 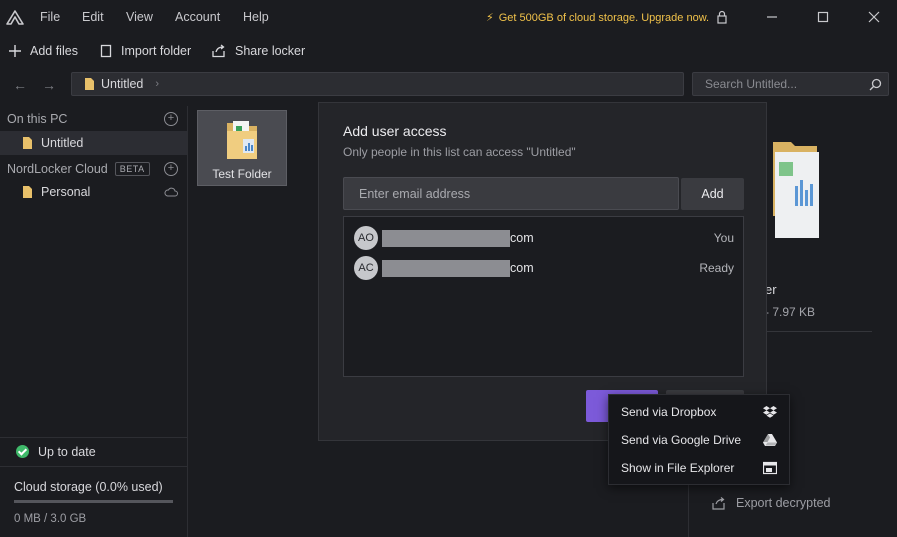 I want to click on chevron-right-icon: ›, so click(x=157, y=84).